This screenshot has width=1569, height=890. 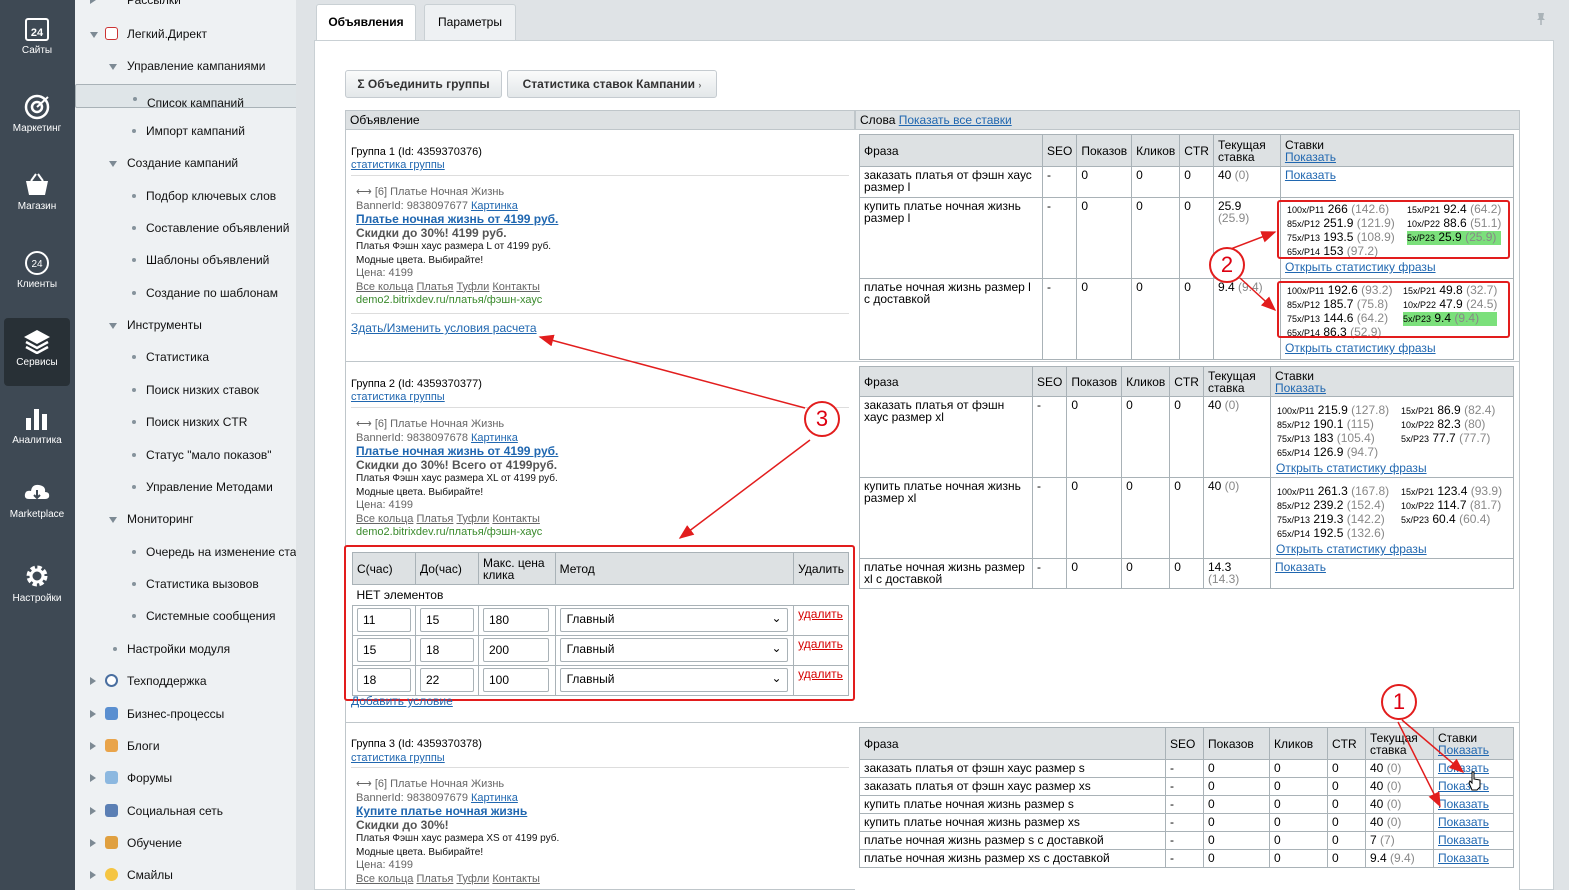 What do you see at coordinates (1474, 781) in the screenshot?
I see `hand-cursor-icon` at bounding box center [1474, 781].